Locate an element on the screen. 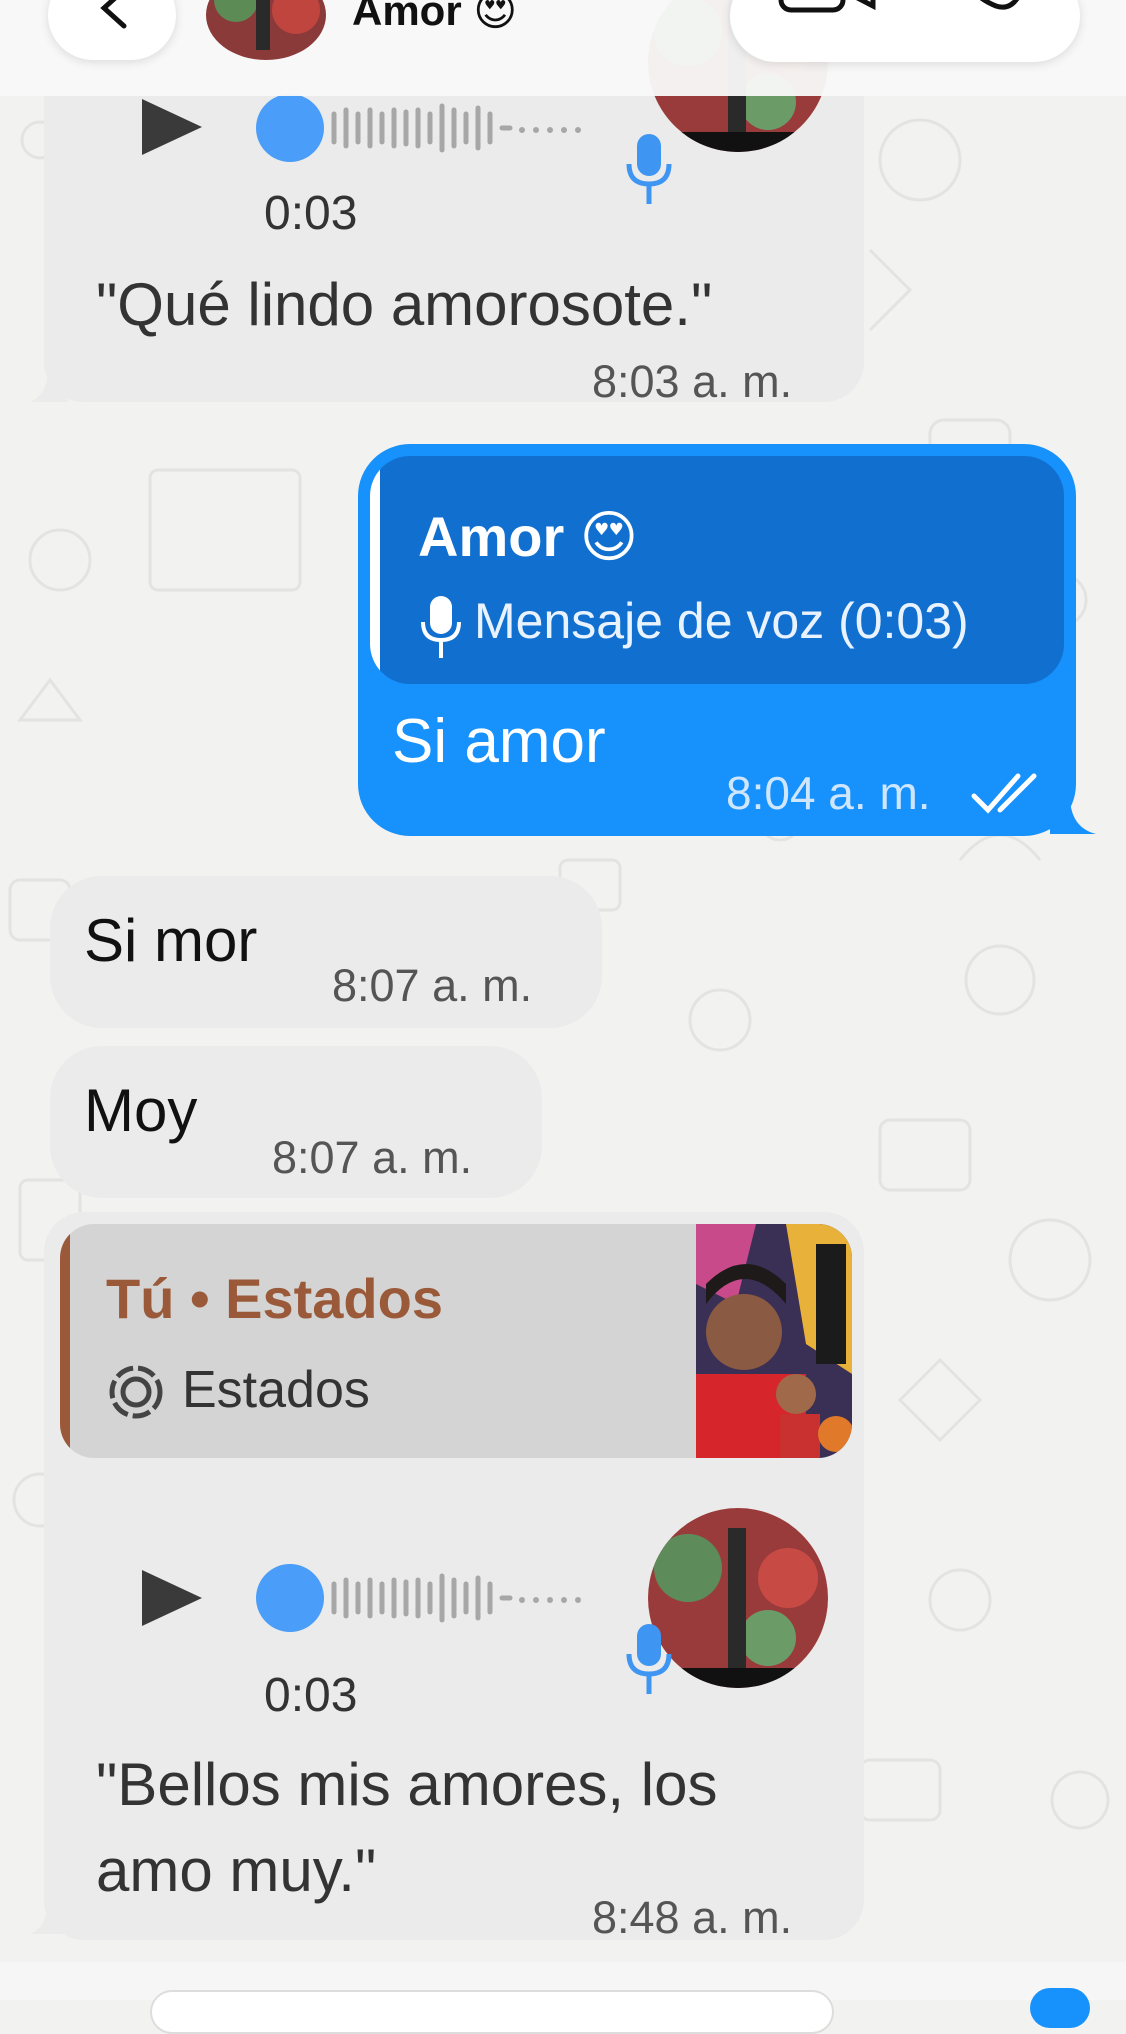 The height and width of the screenshot is (2034, 1126). contact-name: Amor 😍 is located at coordinates (434, 17).